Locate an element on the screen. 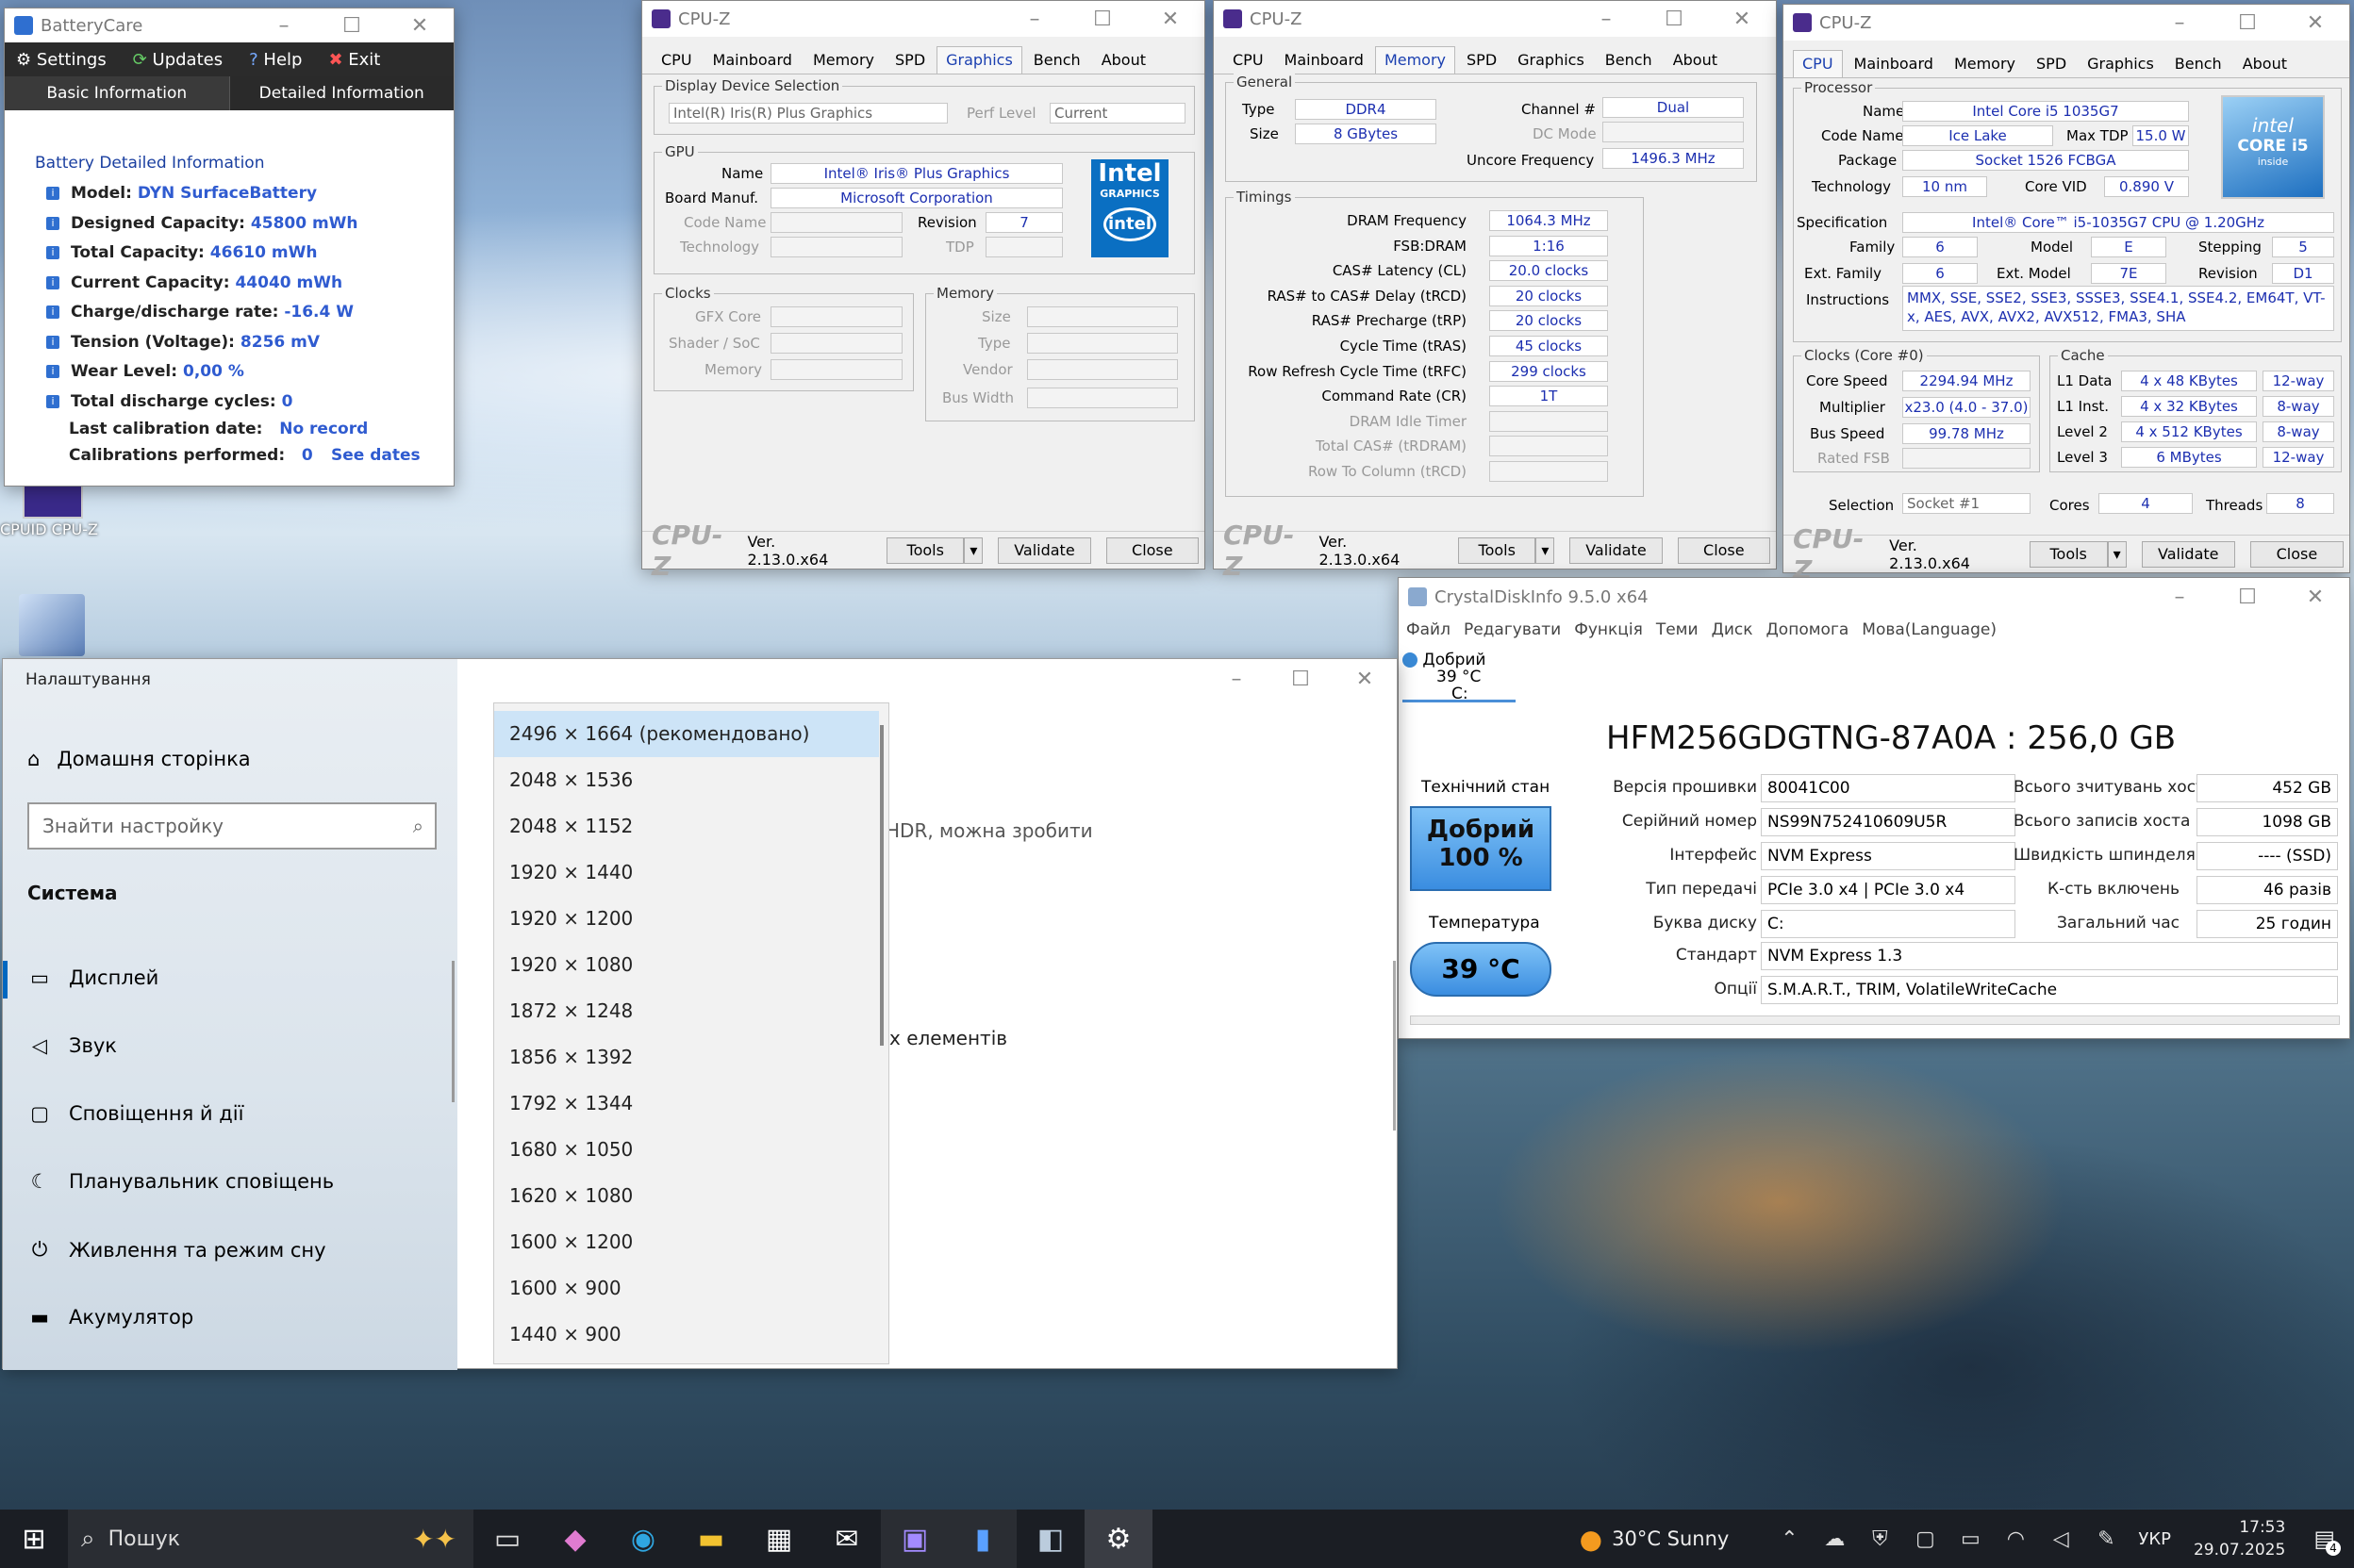 This screenshot has width=2354, height=1568. resolution-option: 1620 × 1080 is located at coordinates (691, 1196).